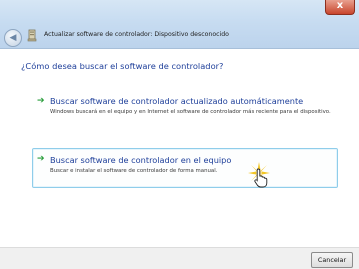 The height and width of the screenshot is (269, 359). I want to click on wizard-footer: Cancelar, so click(179, 258).